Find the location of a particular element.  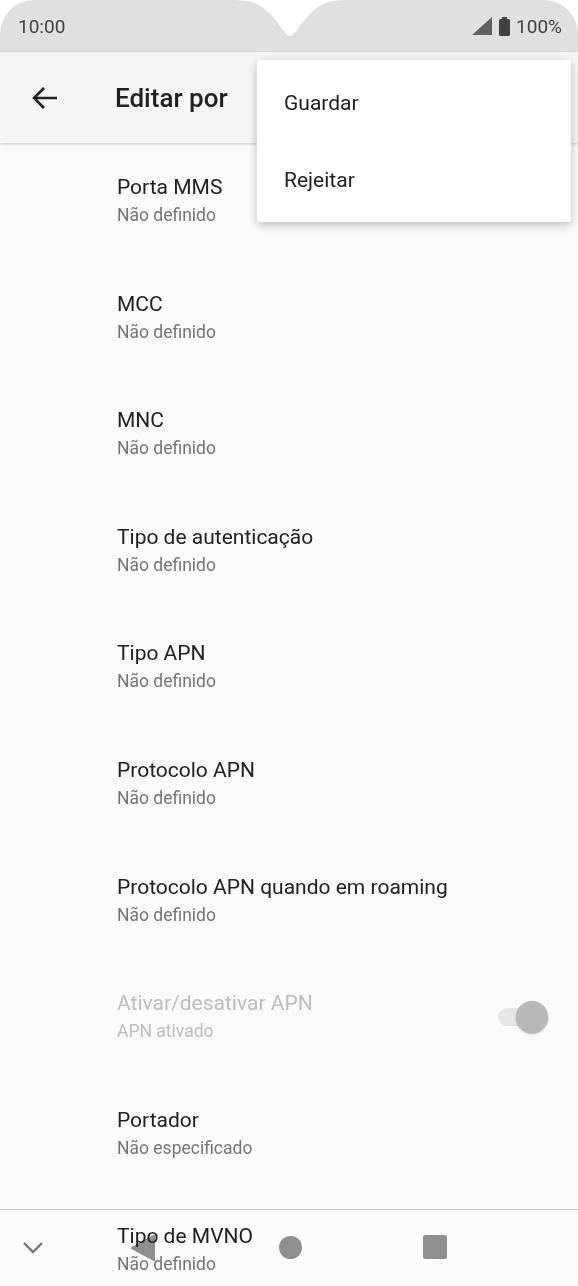

menu-item: Rejeitar is located at coordinates (414, 179).